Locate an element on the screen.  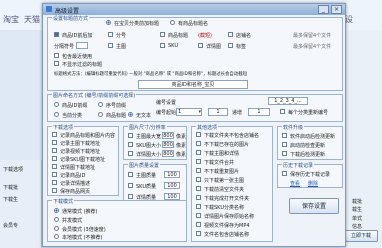
misc-option: 下载主图和详情 is located at coordinates (222, 154).